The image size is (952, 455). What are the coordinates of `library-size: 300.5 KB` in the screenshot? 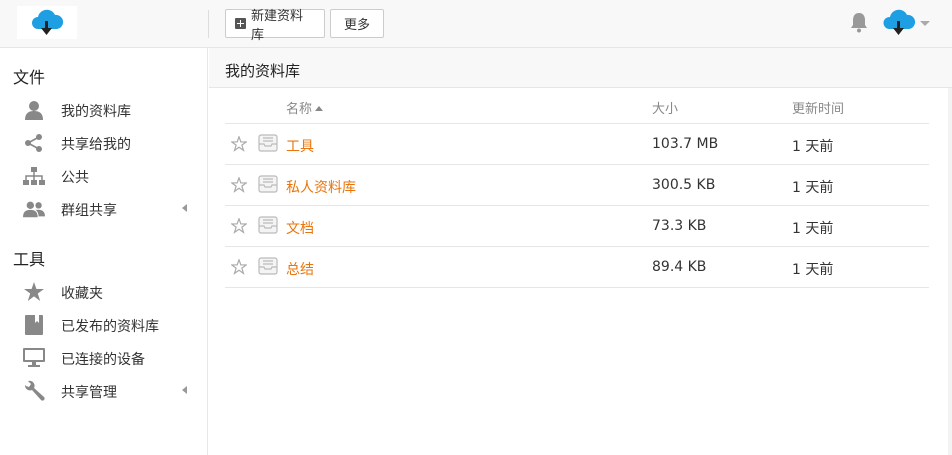 It's located at (684, 185).